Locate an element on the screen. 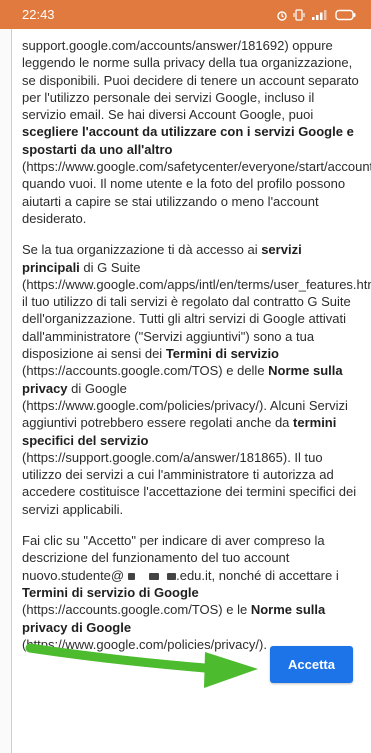 The width and height of the screenshot is (371, 753). status-icons is located at coordinates (317, 14).